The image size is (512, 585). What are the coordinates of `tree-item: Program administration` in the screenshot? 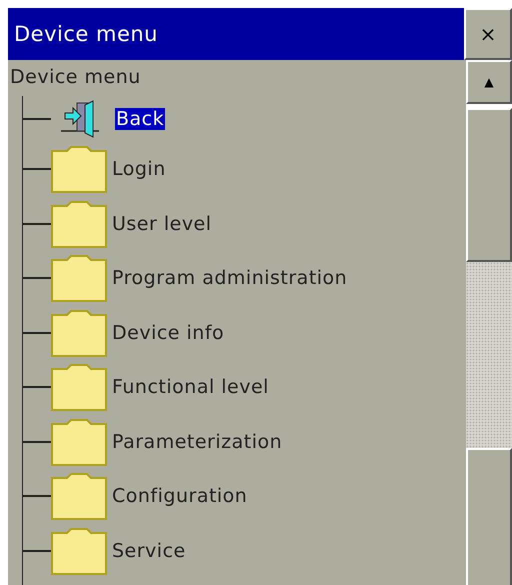 It's located at (229, 278).